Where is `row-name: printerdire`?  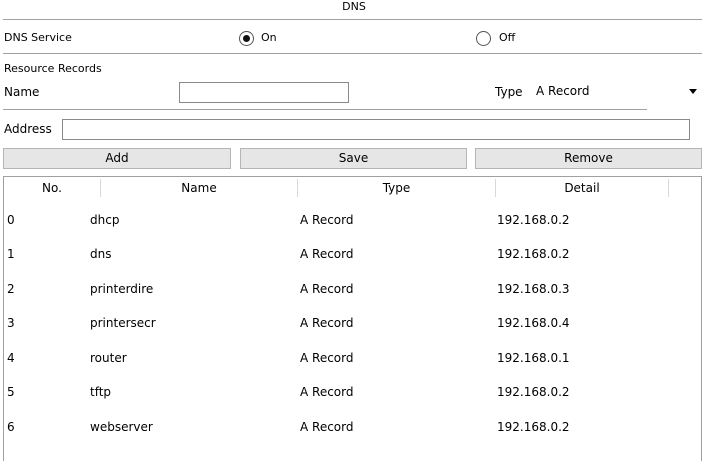
row-name: printerdire is located at coordinates (122, 289).